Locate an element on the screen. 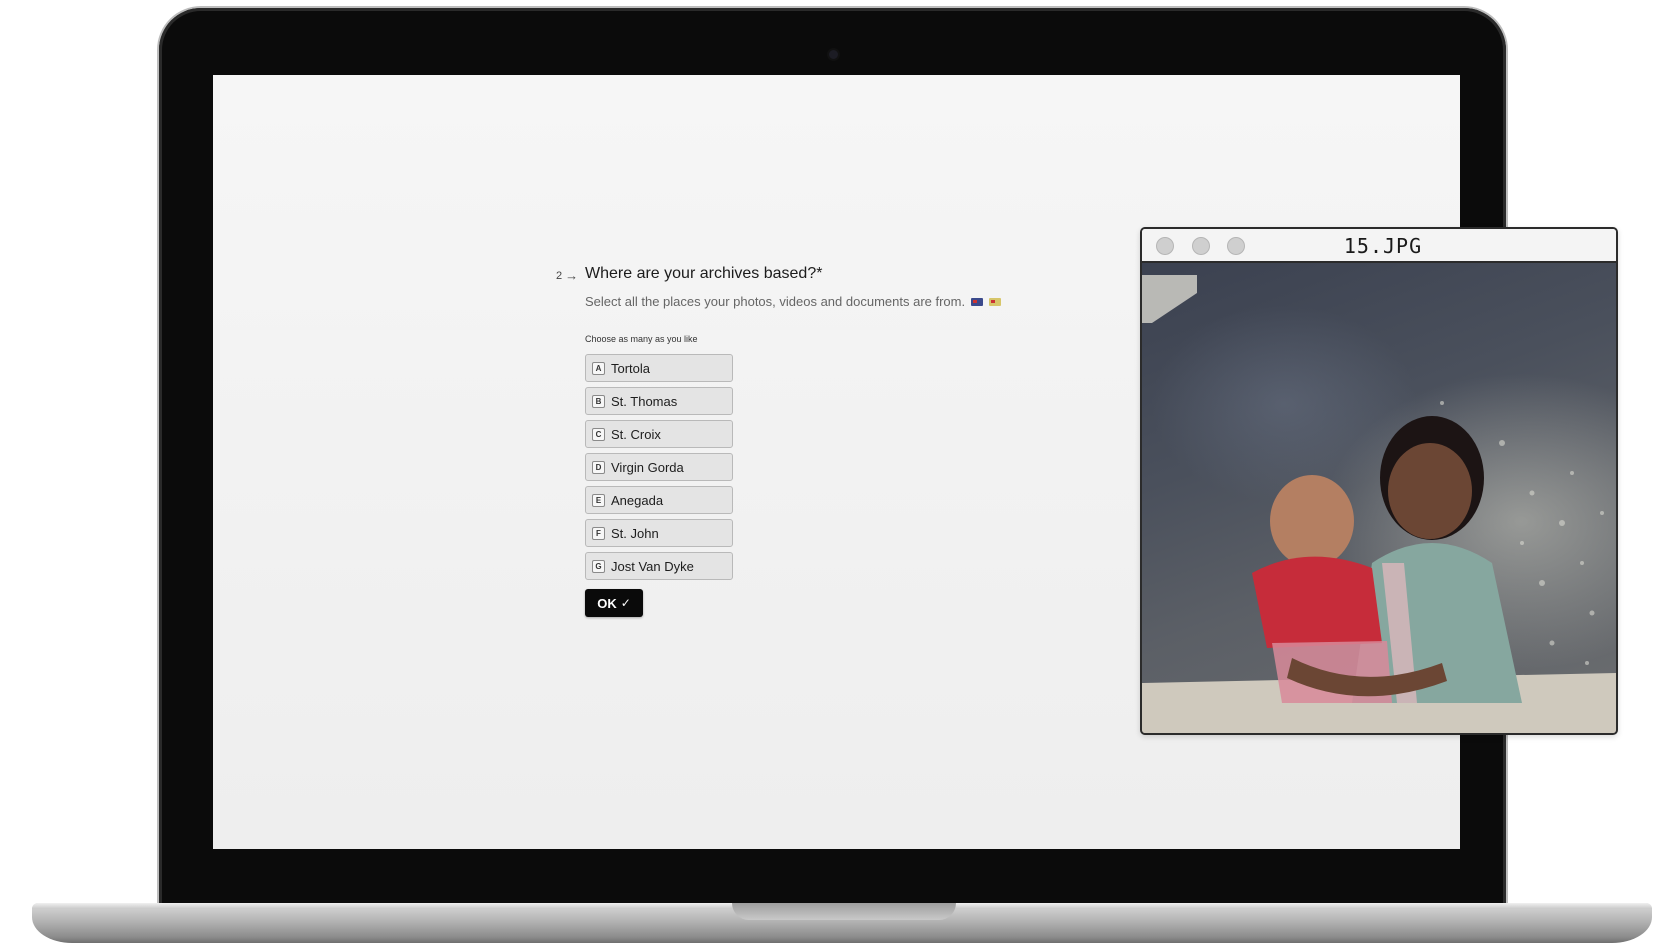 The height and width of the screenshot is (943, 1667). option-key: C is located at coordinates (598, 434).